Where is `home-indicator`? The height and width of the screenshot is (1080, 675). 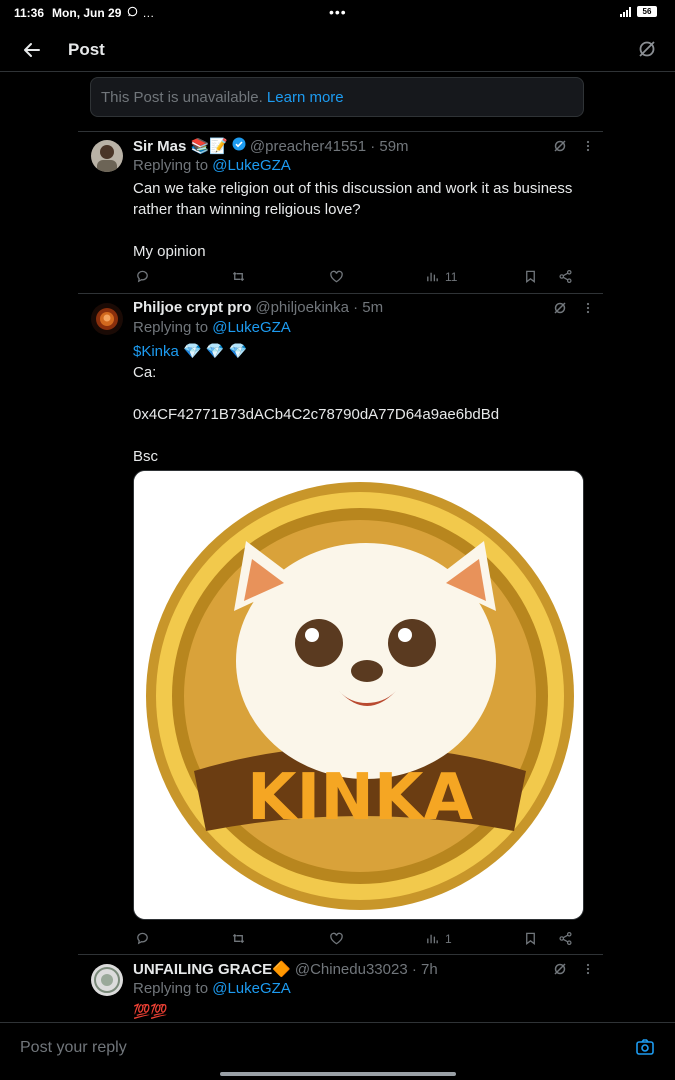 home-indicator is located at coordinates (338, 1074).